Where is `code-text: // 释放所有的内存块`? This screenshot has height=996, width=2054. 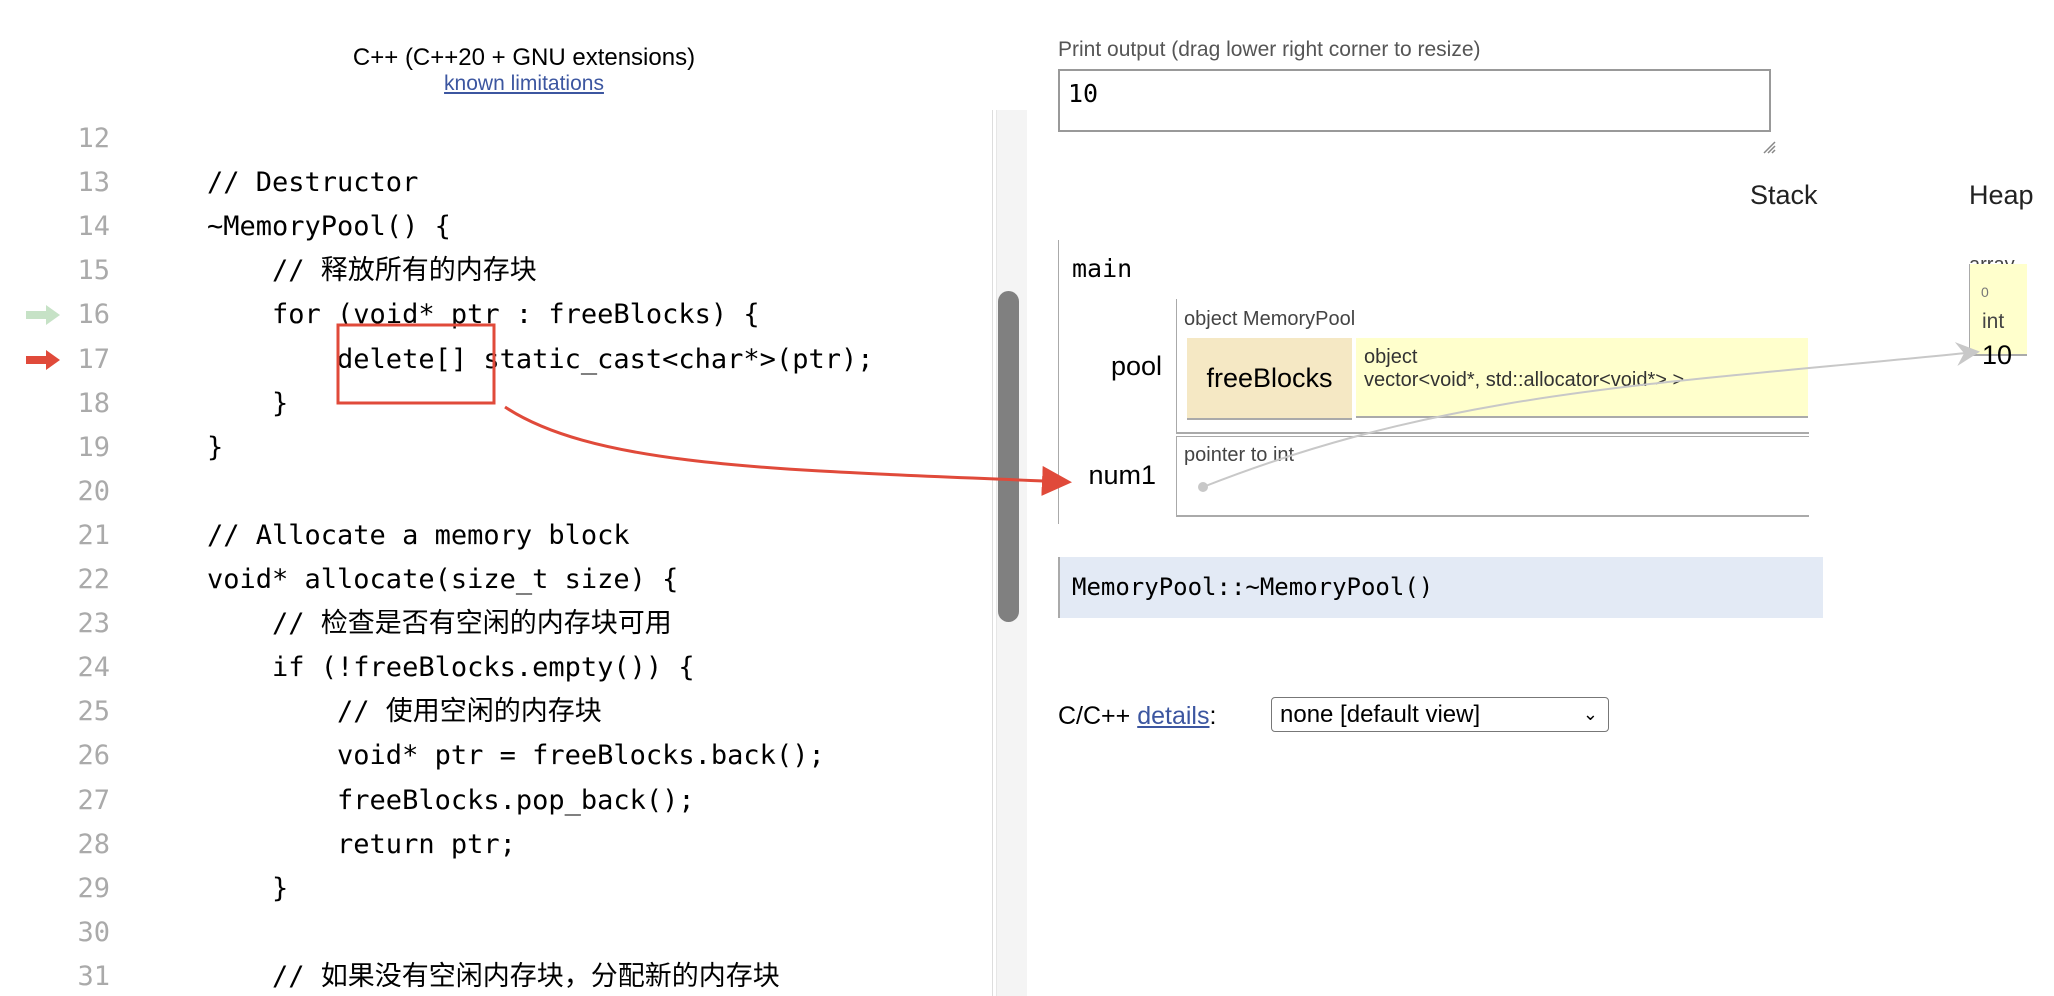
code-text: // 释放所有的内存块 is located at coordinates (372, 271).